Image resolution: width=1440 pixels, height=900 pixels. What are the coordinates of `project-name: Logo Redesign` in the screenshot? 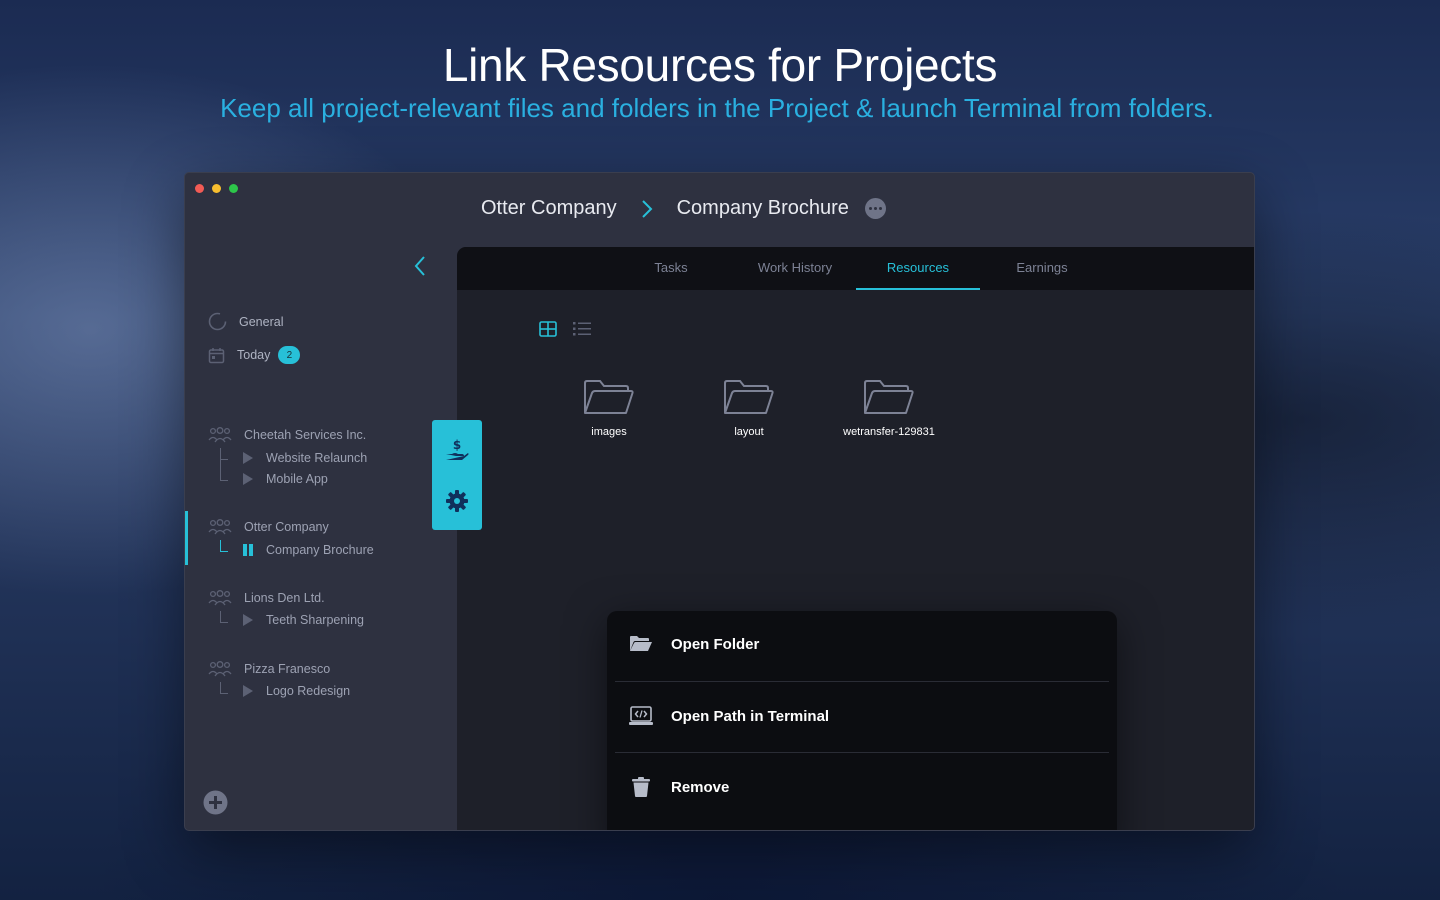 It's located at (308, 691).